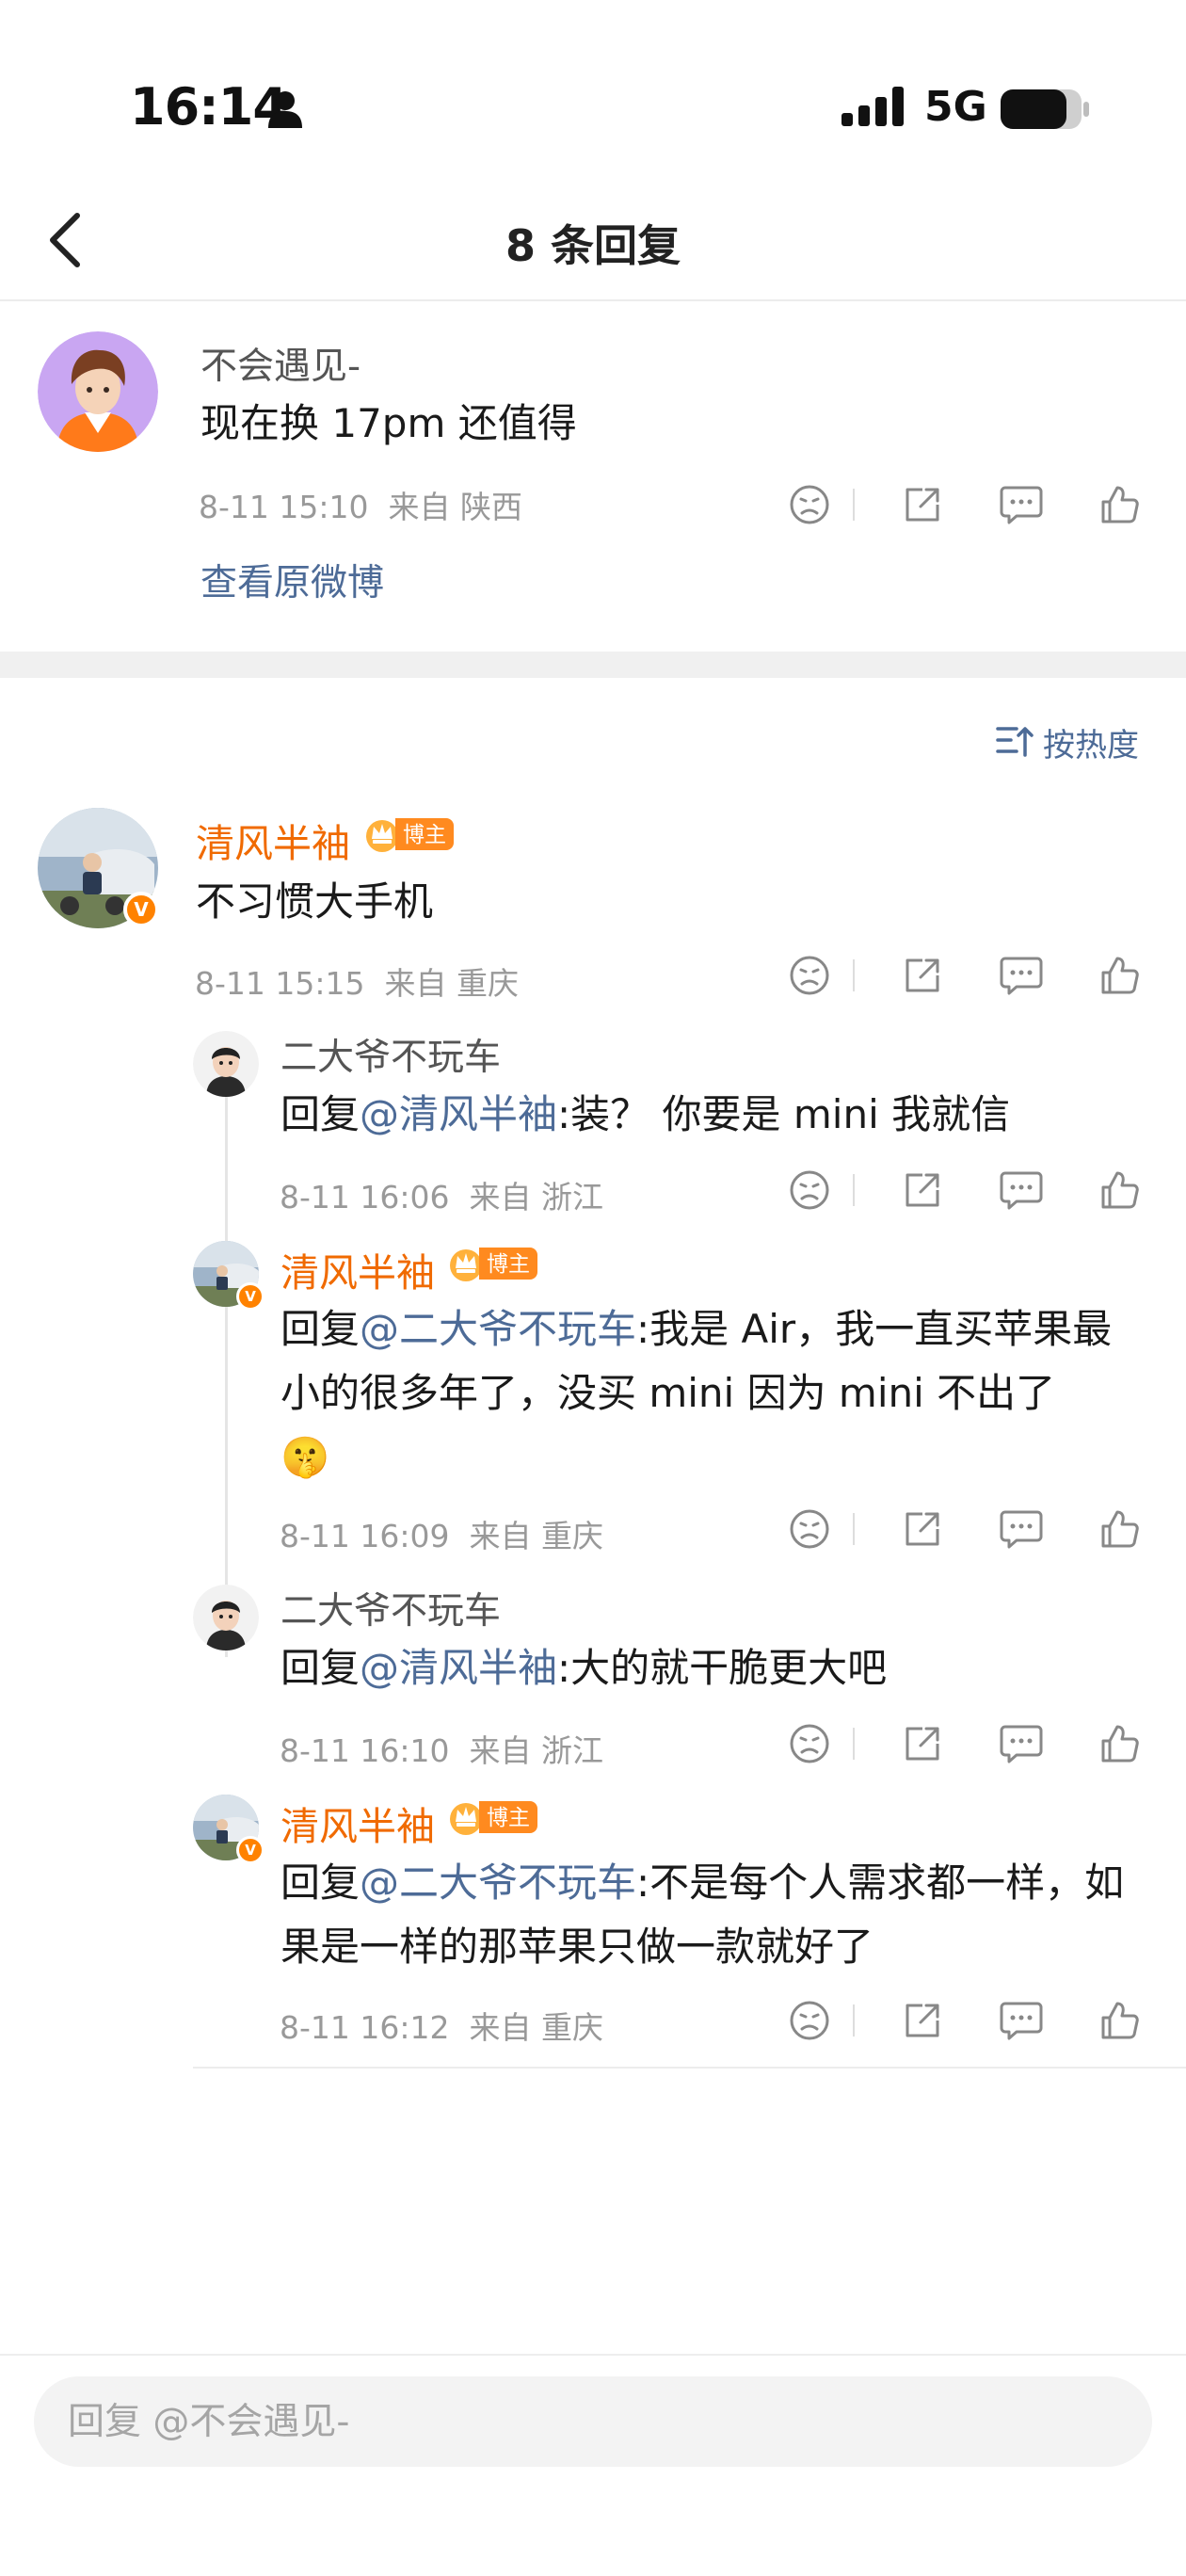  I want to click on reply-text: 回复@清风半袖:装？ 你要是 mini 我就信, so click(713, 1115).